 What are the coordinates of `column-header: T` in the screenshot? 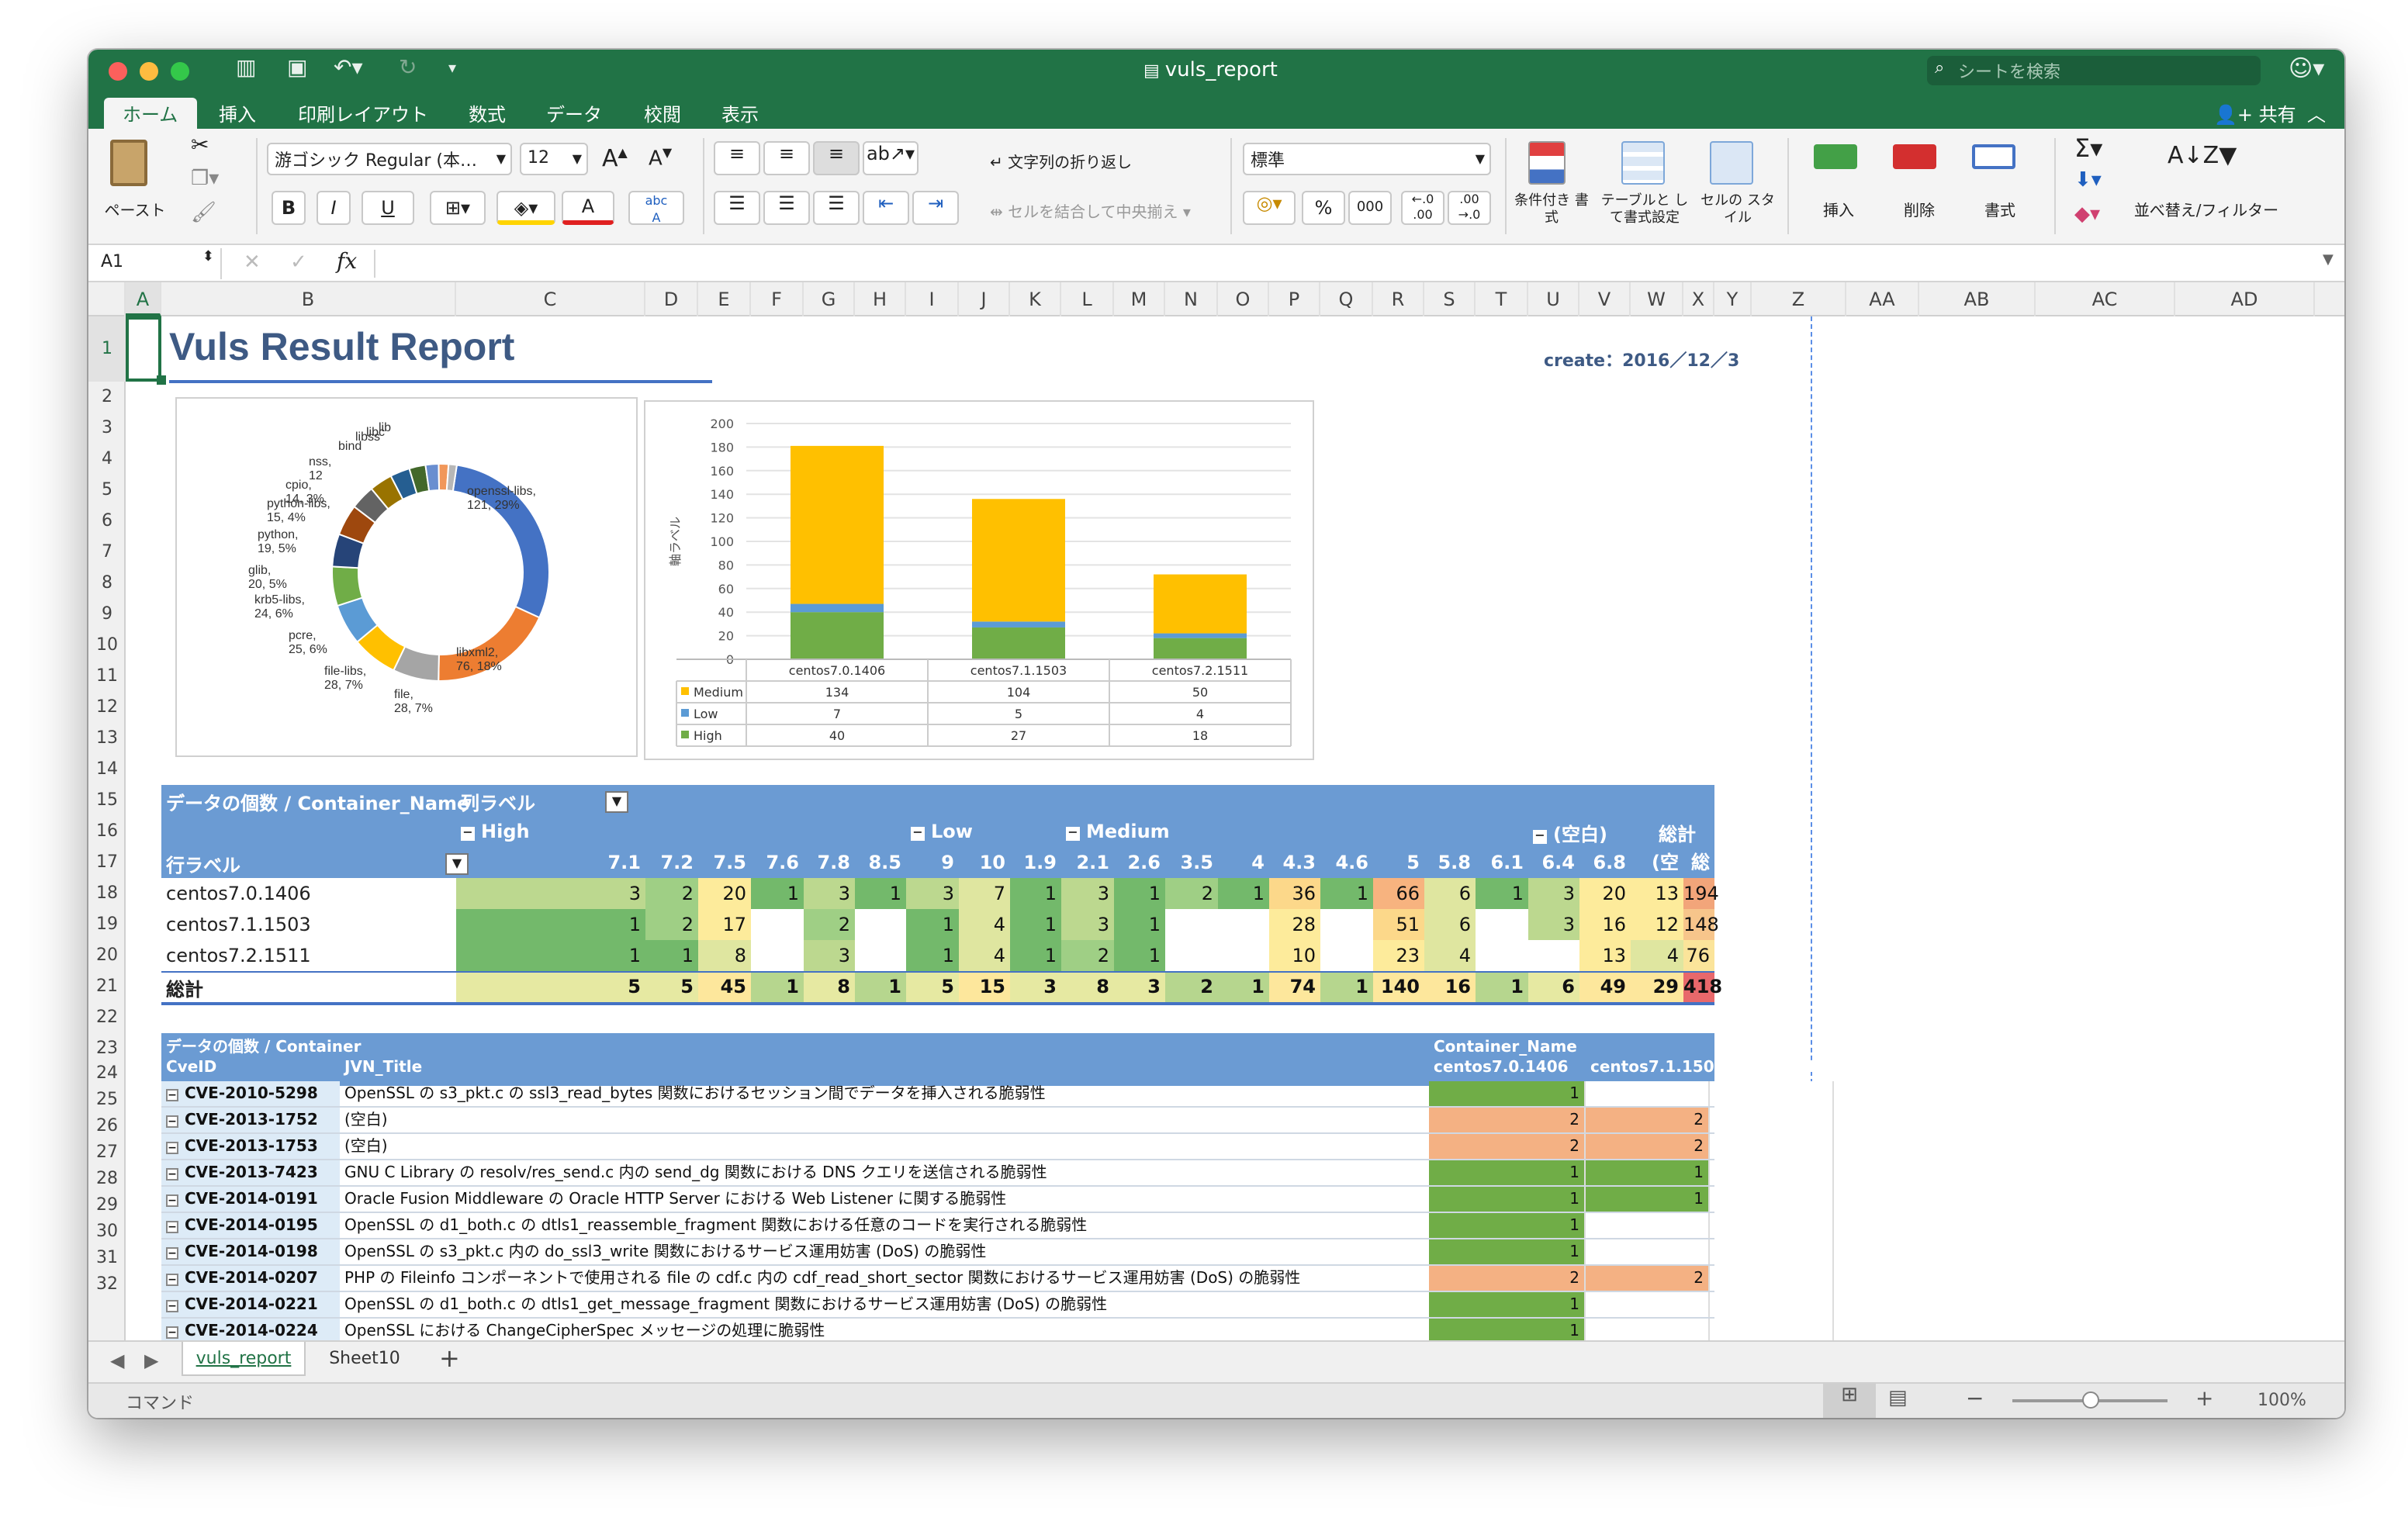 It's located at (1502, 299).